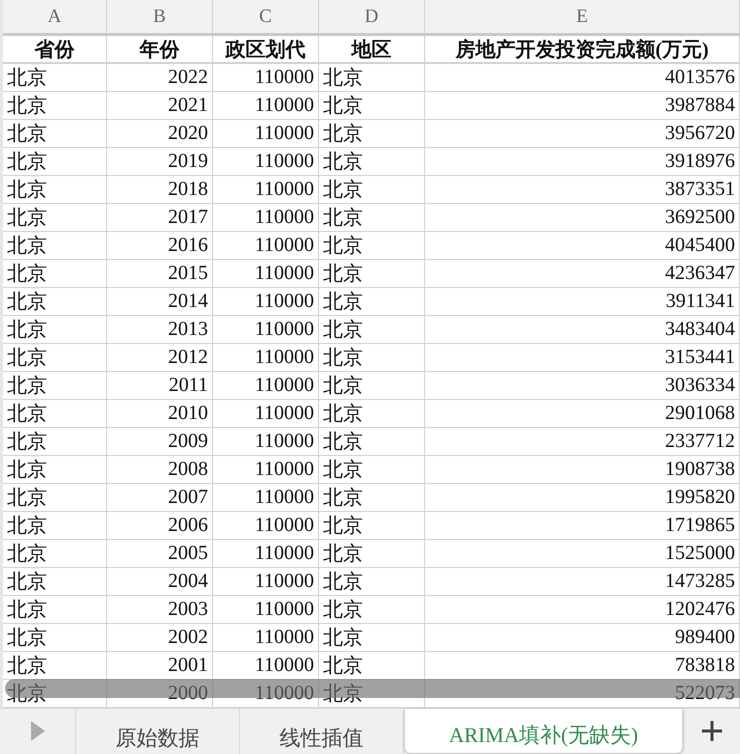 Image resolution: width=740 pixels, height=754 pixels. What do you see at coordinates (158, 731) in the screenshot?
I see `sheet-tab: 原始数据` at bounding box center [158, 731].